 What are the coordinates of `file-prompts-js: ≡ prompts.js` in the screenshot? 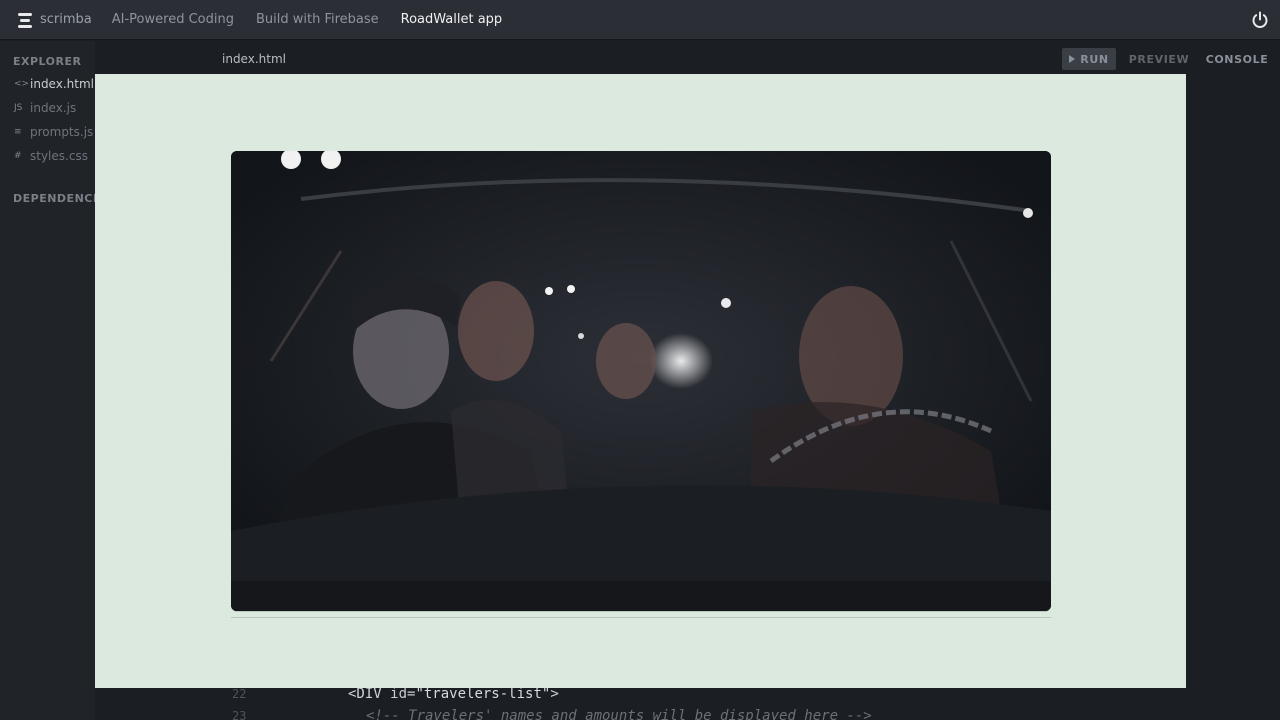 It's located at (53, 132).